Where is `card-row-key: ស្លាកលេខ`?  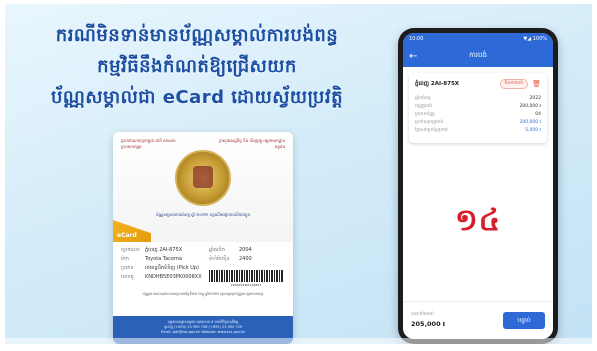 card-row-key: ស្លាកលេខ is located at coordinates (131, 250).